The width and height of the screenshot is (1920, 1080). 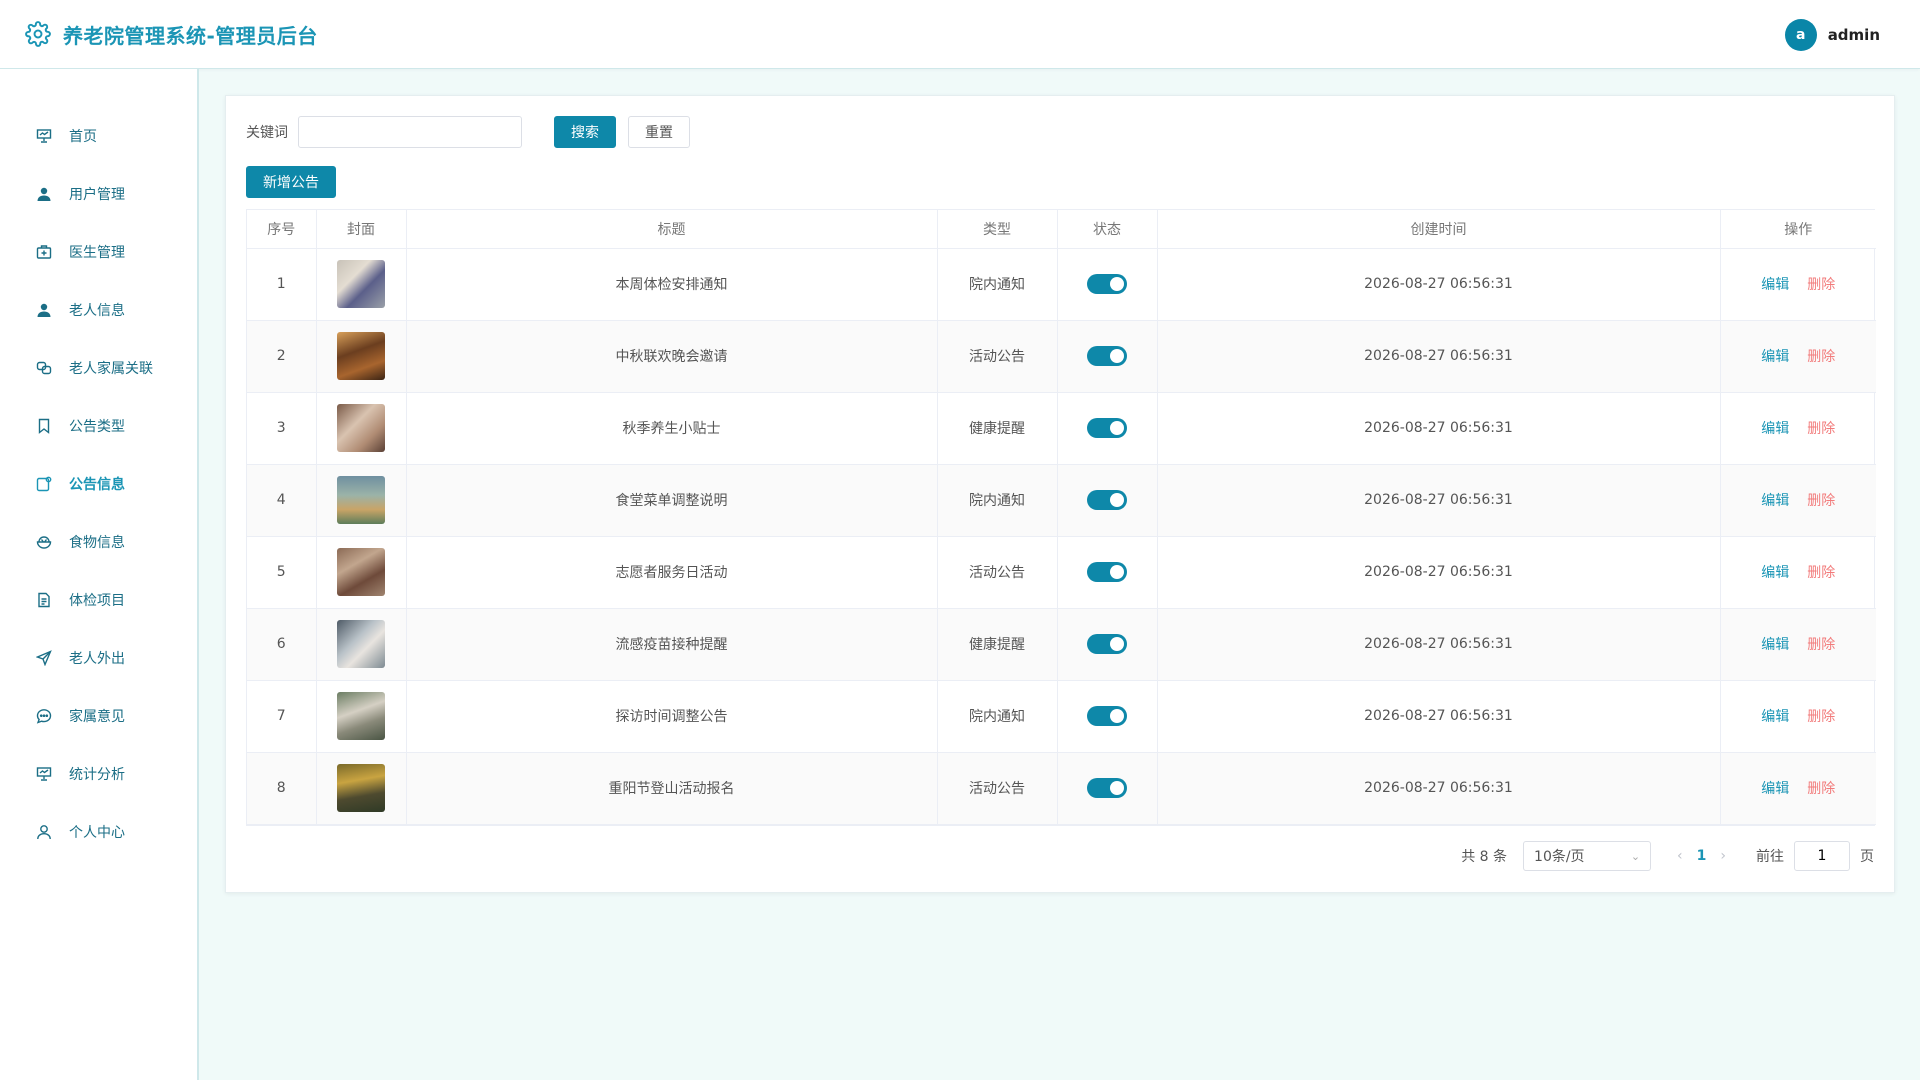 I want to click on sidebar-item-label: 个人中心, so click(x=97, y=833).